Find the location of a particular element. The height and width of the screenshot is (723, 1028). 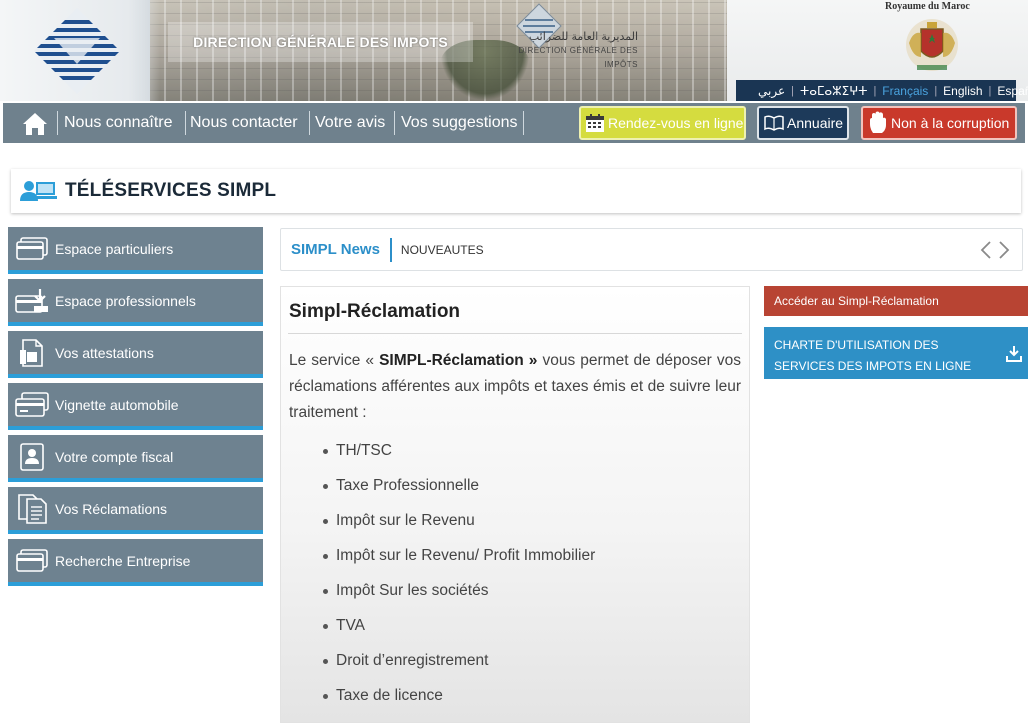

sidebar-item-espace-particuliers: Espace particuliers is located at coordinates (135, 250).